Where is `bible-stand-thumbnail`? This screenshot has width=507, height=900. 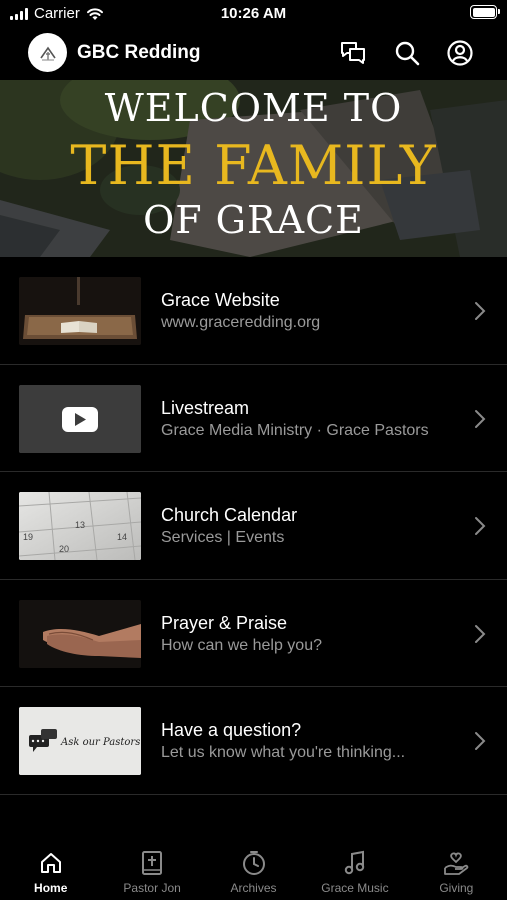
bible-stand-thumbnail is located at coordinates (80, 311).